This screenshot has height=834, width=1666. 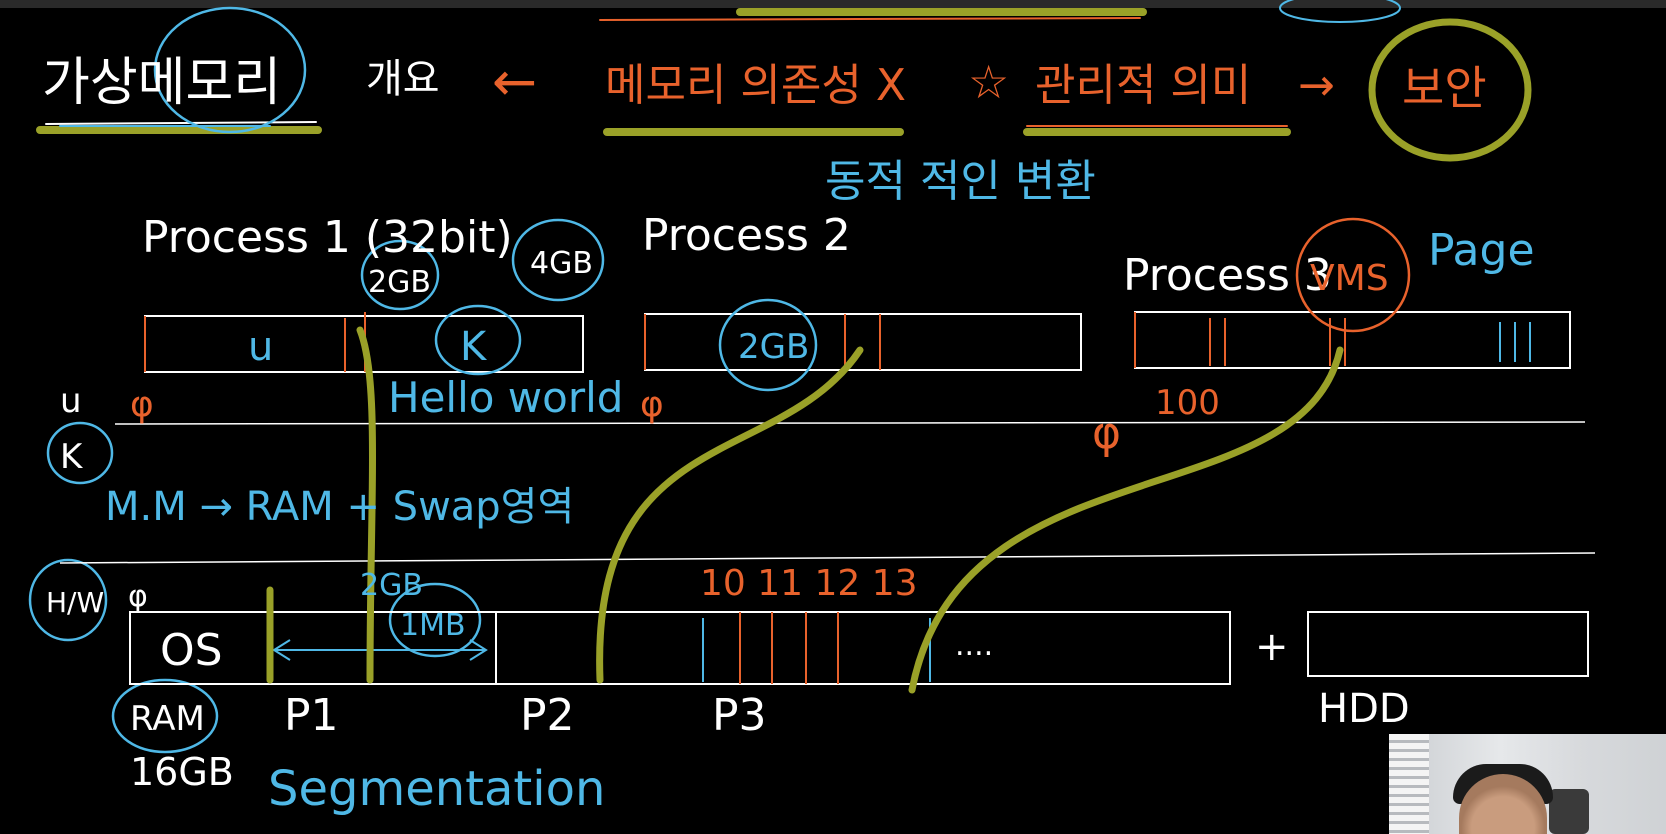 What do you see at coordinates (391, 585) in the screenshot?
I see `ram-2gb: 2GB` at bounding box center [391, 585].